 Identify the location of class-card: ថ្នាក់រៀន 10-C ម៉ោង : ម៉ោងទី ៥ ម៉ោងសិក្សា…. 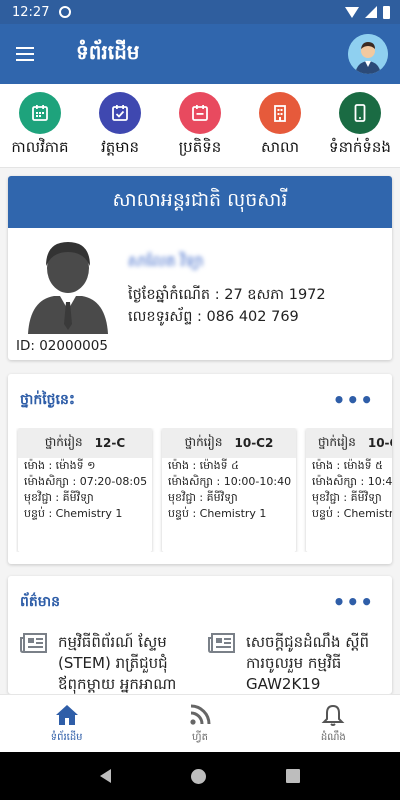
(349, 490).